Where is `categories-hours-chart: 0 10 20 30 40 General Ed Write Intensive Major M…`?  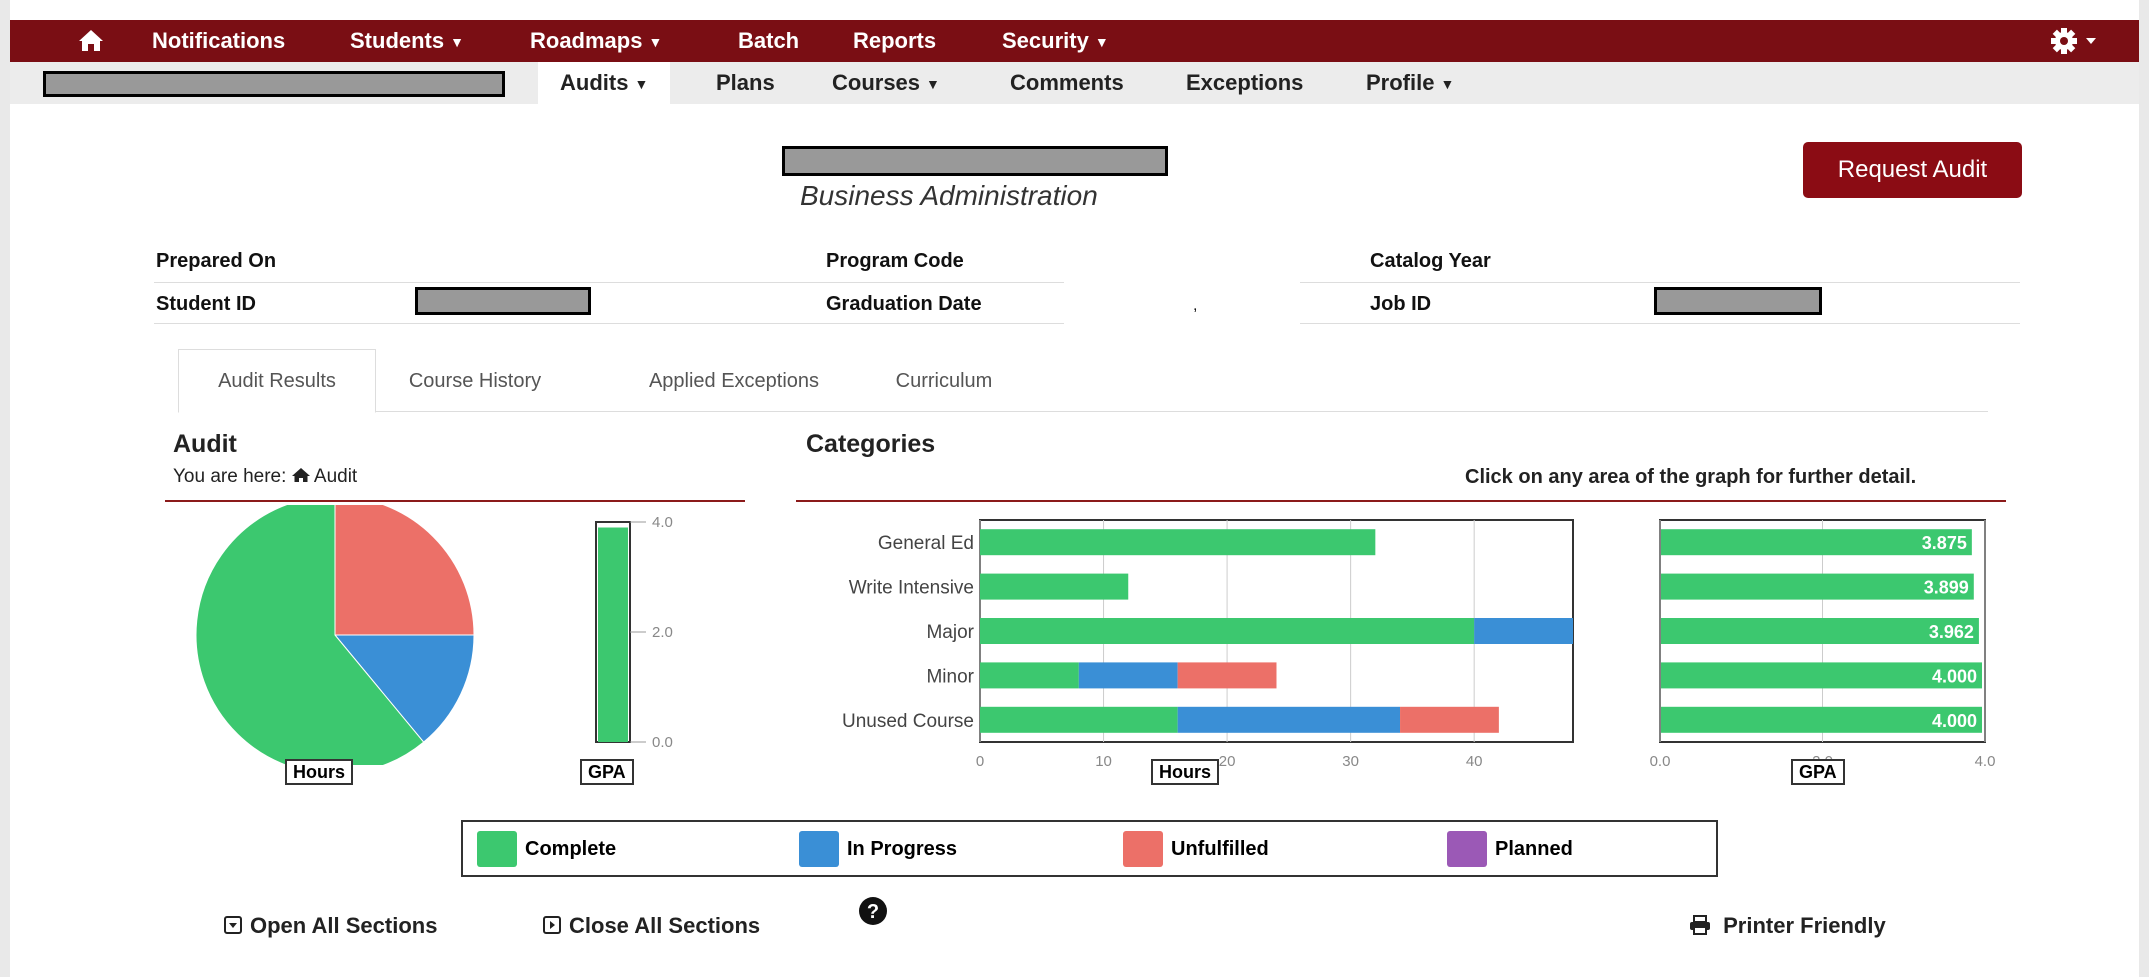 categories-hours-chart: 0 10 20 30 40 General Ed Write Intensive Major M… is located at coordinates (1190, 640).